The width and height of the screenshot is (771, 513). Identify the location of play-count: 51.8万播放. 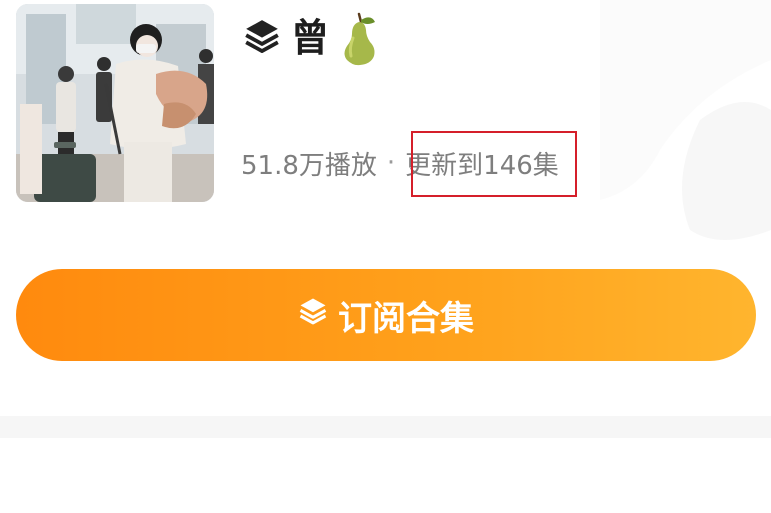
(309, 165).